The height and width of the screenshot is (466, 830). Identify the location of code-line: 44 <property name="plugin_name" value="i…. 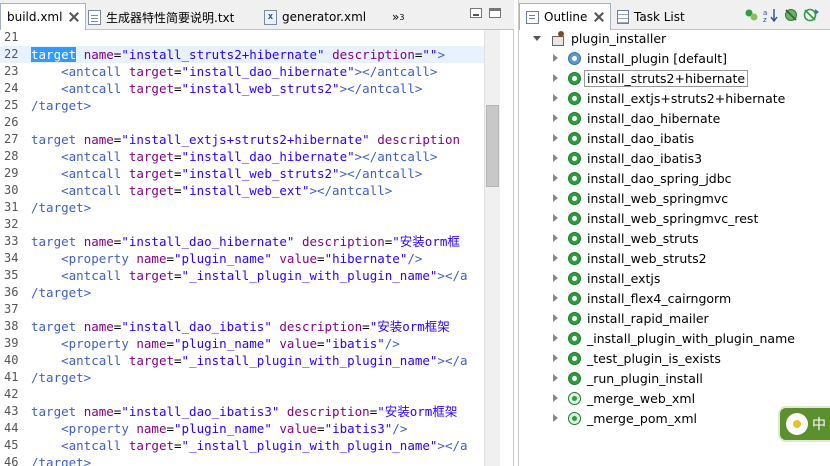
(242, 428).